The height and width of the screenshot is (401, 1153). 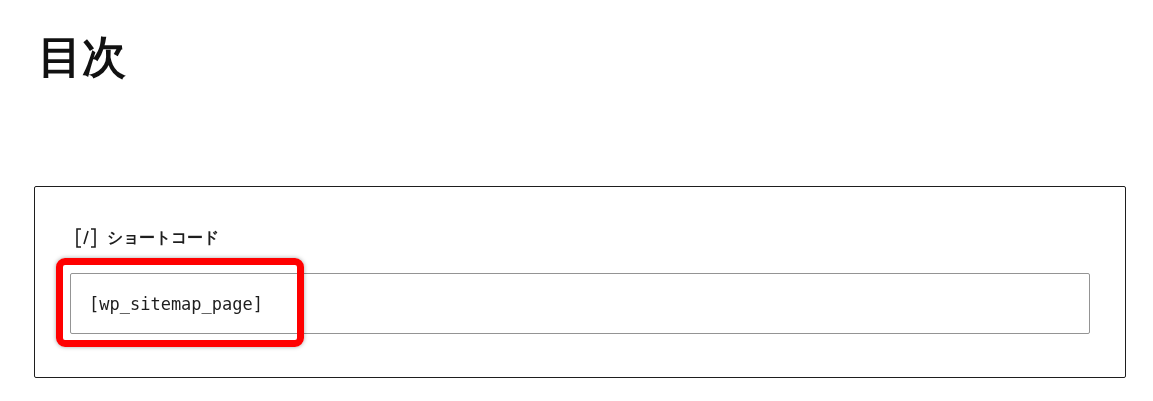 What do you see at coordinates (86, 238) in the screenshot?
I see `shortcode-icon` at bounding box center [86, 238].